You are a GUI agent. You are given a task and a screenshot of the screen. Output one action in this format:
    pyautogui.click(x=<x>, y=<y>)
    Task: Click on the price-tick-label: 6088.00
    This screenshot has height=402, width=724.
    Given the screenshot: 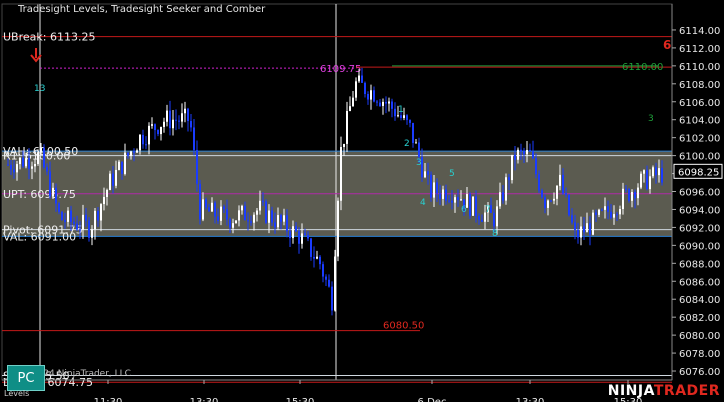 What is the action you would take?
    pyautogui.click(x=699, y=264)
    